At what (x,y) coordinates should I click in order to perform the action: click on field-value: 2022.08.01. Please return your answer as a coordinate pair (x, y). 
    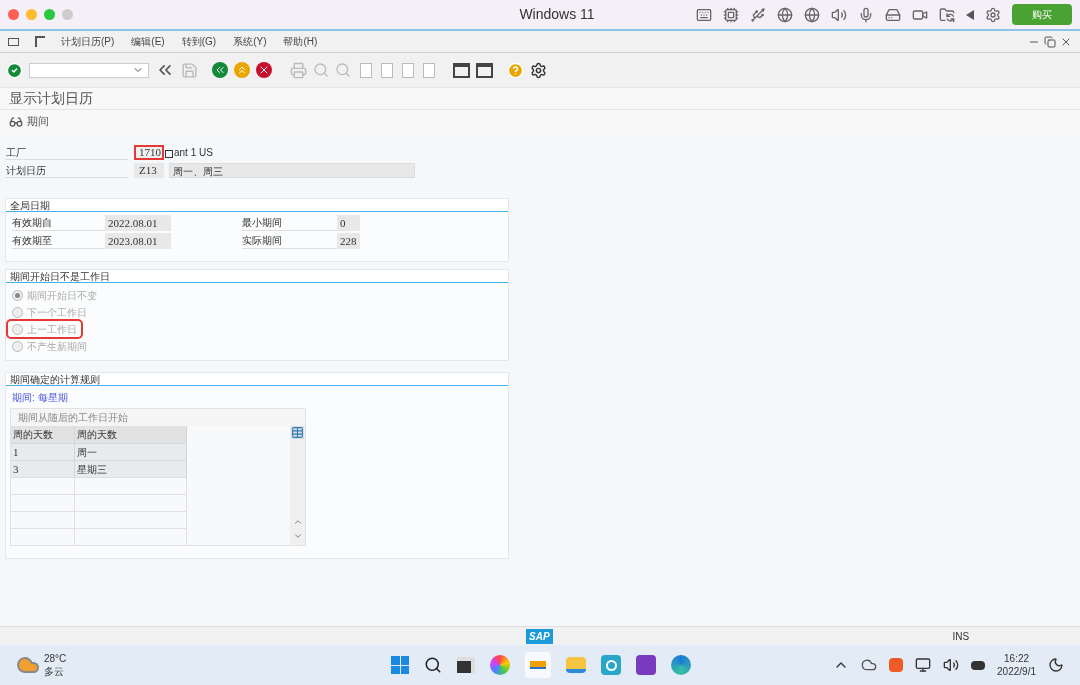
    Looking at the image, I should click on (138, 223).